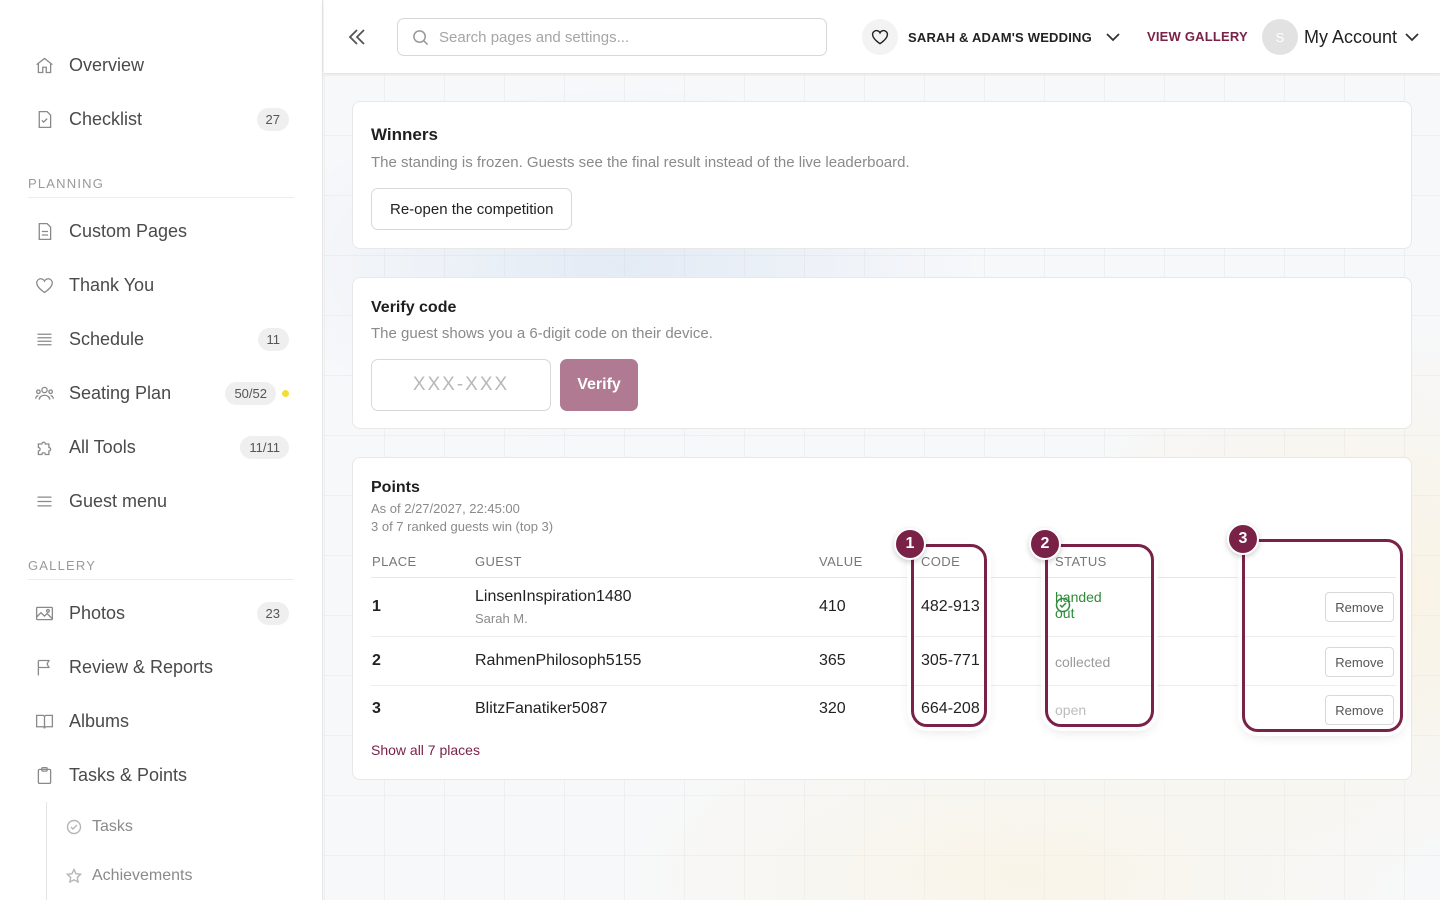  What do you see at coordinates (142, 875) in the screenshot?
I see `sidebar-subitem-label: Achievements` at bounding box center [142, 875].